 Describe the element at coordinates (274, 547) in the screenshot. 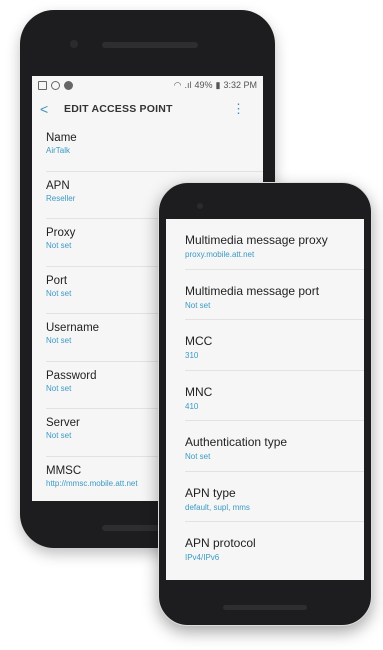

I see `list-item: APN protocol IPv4/IPv6` at that location.